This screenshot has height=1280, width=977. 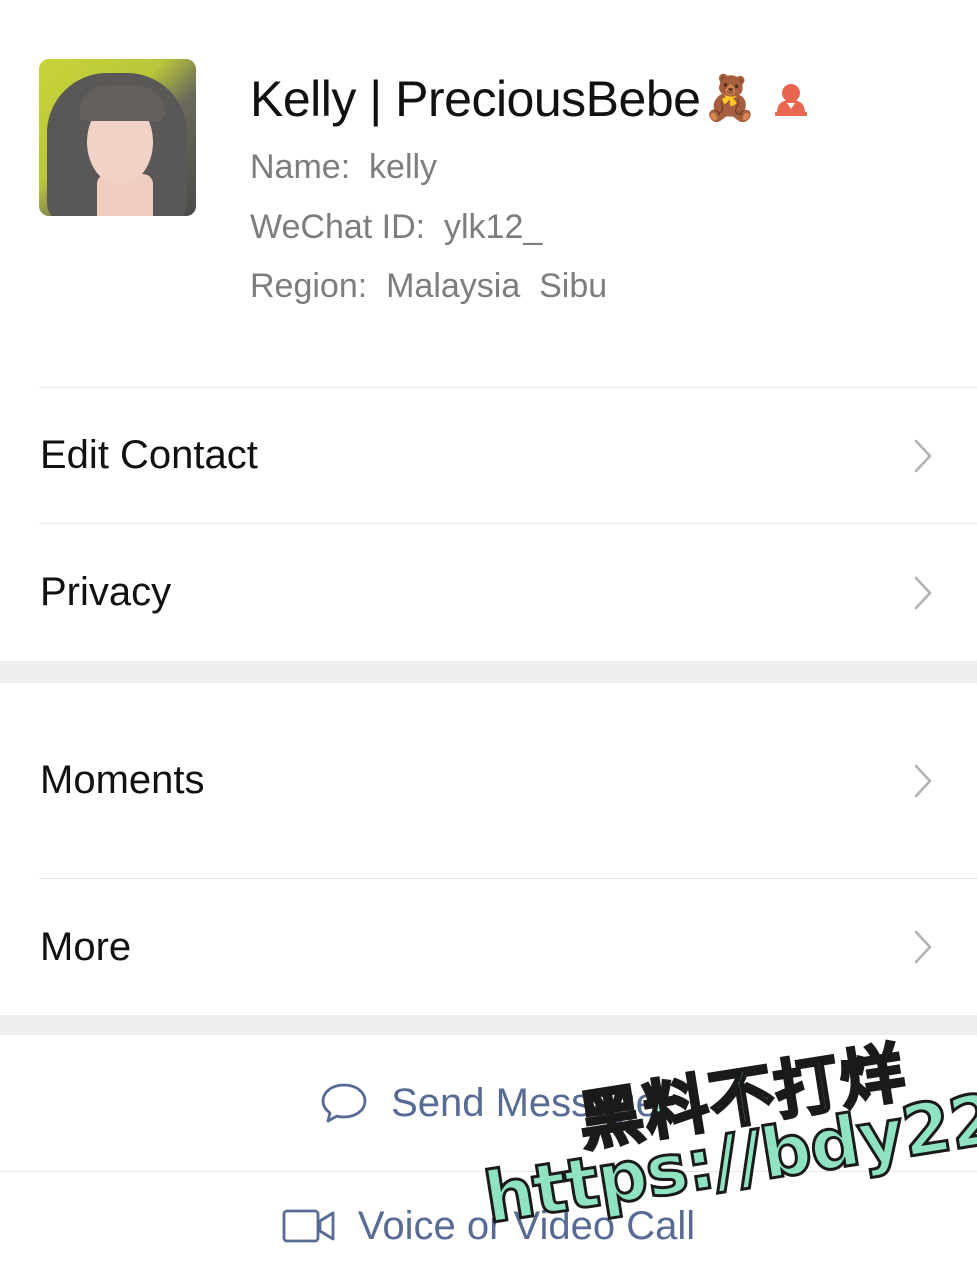 I want to click on teddy-bear-emoji: 🧸, so click(x=730, y=98).